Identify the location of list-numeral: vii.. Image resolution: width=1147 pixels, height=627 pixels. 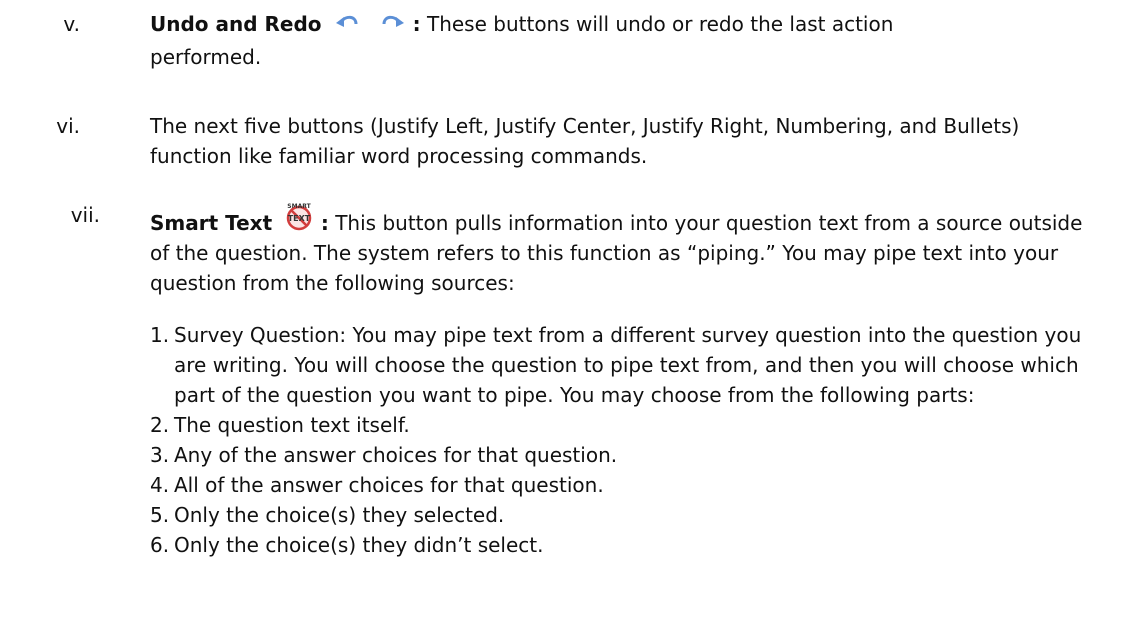
(85, 215).